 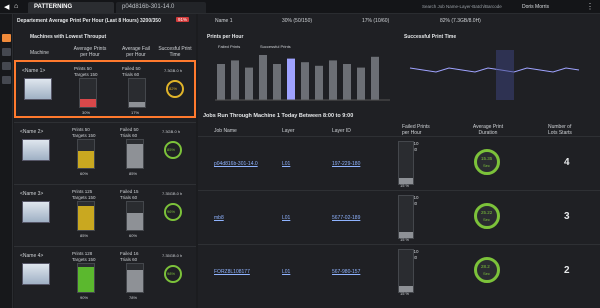 I want to click on layer-id-link: 197-229-180, so click(x=346, y=164).